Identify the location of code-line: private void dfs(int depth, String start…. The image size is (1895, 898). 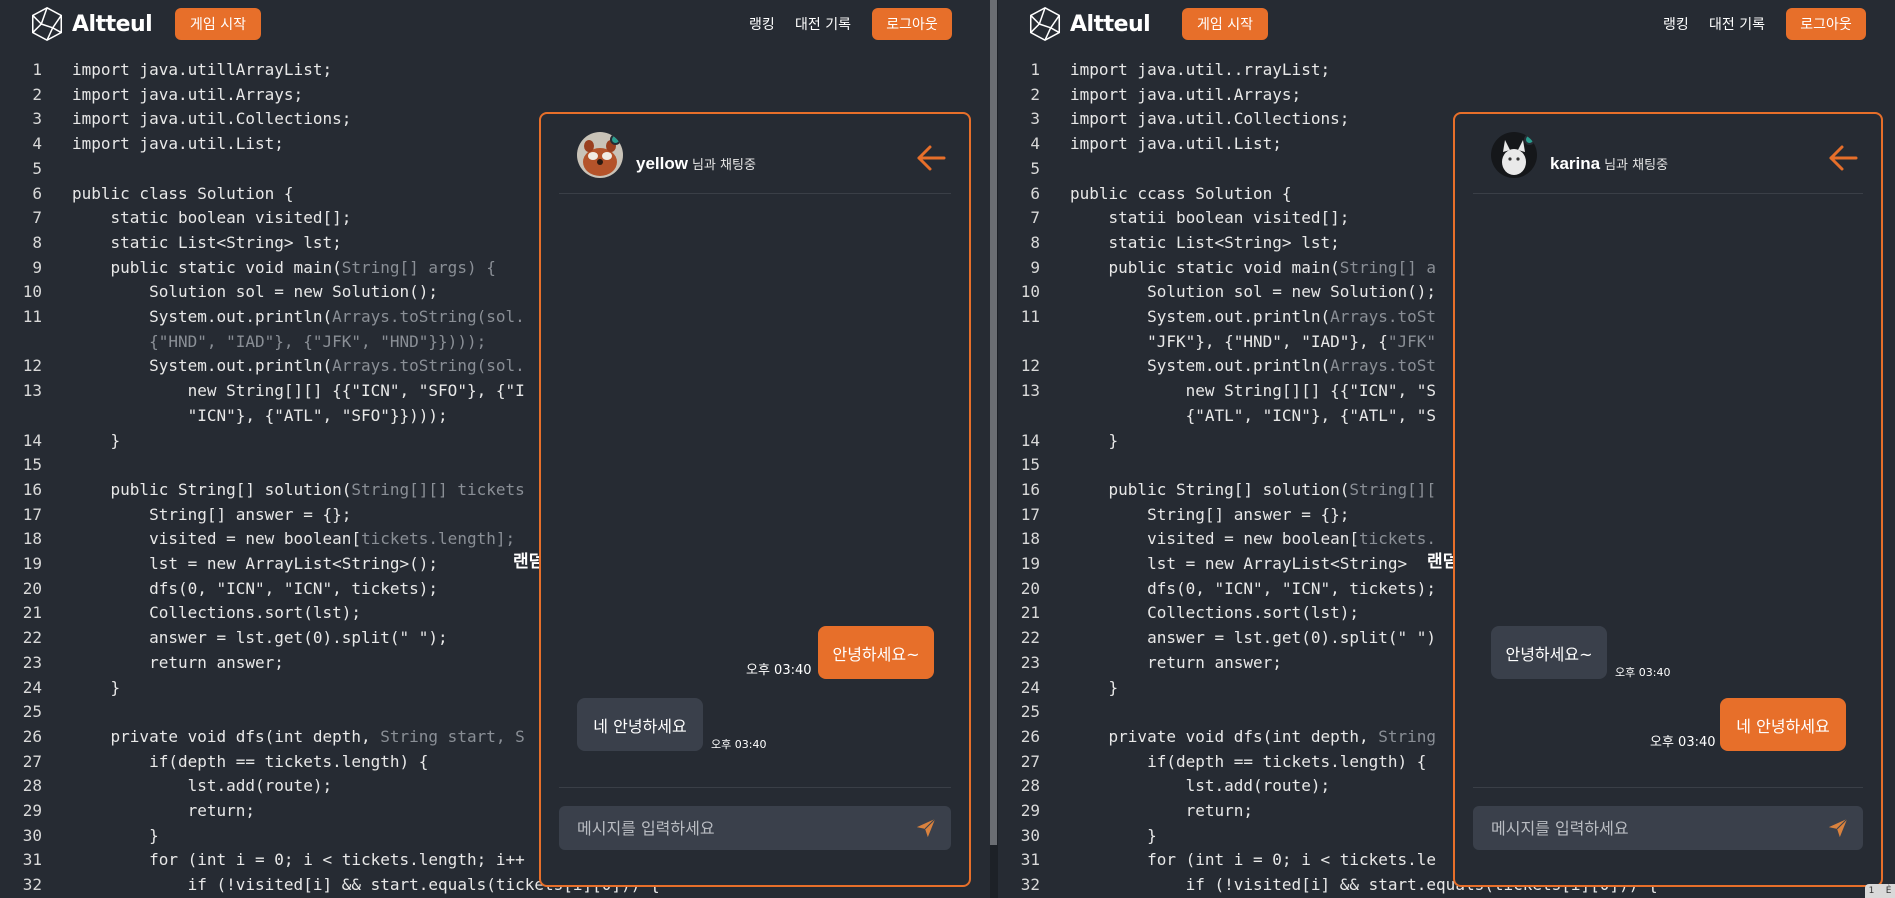
(298, 737).